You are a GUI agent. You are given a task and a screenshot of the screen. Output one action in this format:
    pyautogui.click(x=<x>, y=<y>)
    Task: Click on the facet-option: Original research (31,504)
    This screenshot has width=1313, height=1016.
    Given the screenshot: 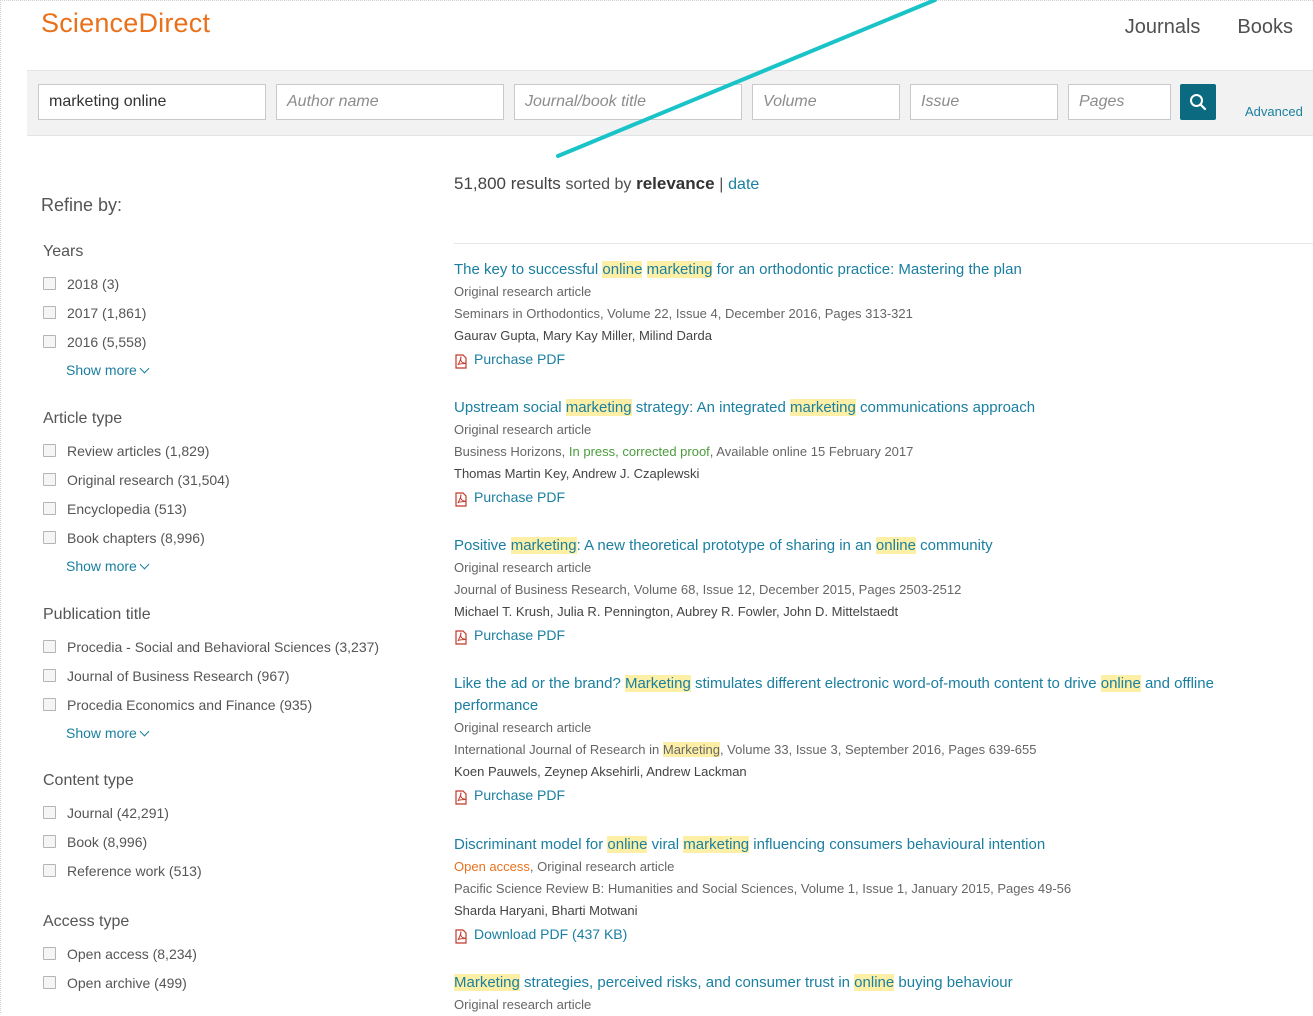 What is the action you would take?
    pyautogui.click(x=136, y=479)
    